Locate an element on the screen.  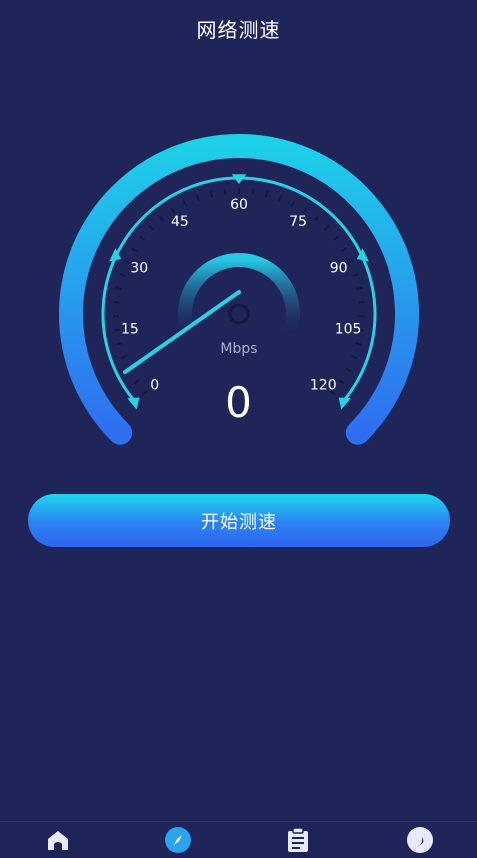
gauge-tick-labels: 0153045607590105120 is located at coordinates (241, 295).